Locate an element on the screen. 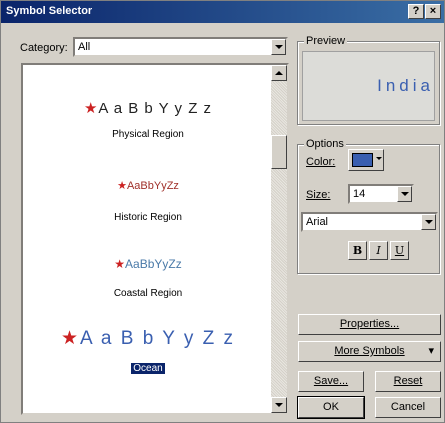  color-picker-button is located at coordinates (366, 160).